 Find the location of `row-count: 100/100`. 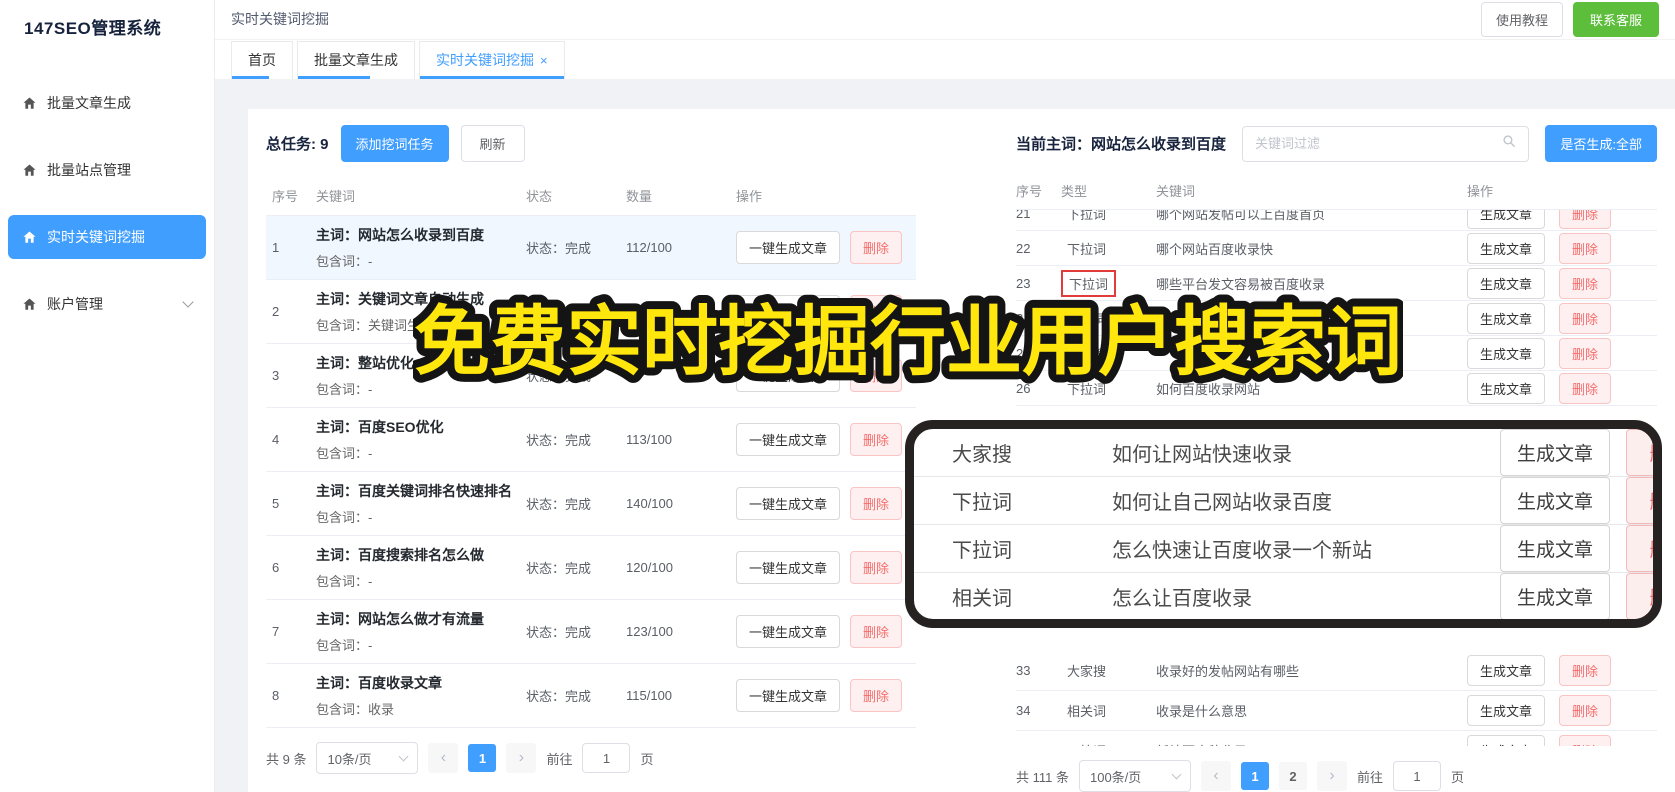

row-count: 100/100 is located at coordinates (649, 311).